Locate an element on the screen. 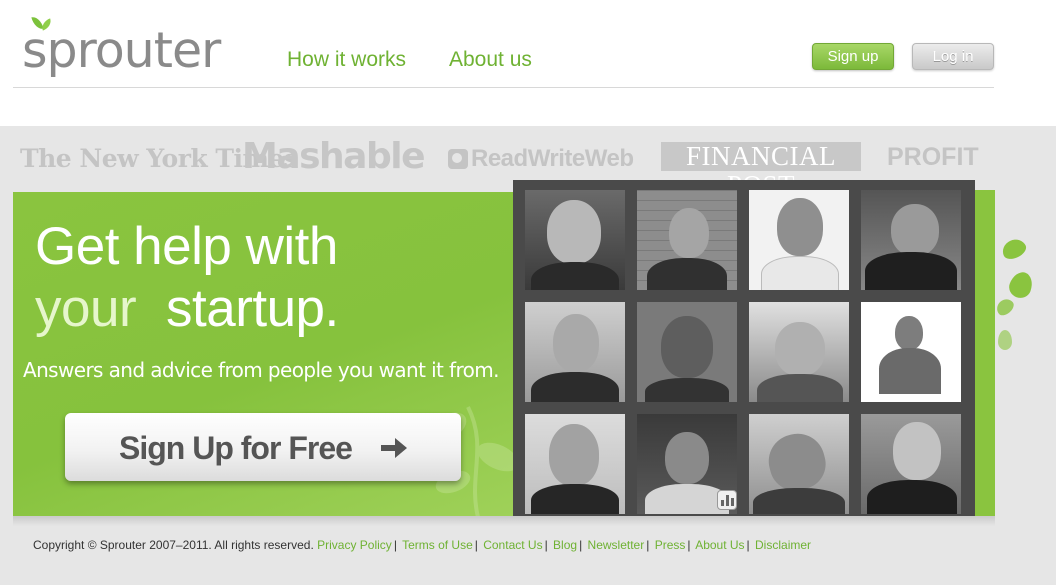 This screenshot has height=585, width=1056. press-logo-readwriteweb-text: ReadWriteWeb is located at coordinates (552, 158).